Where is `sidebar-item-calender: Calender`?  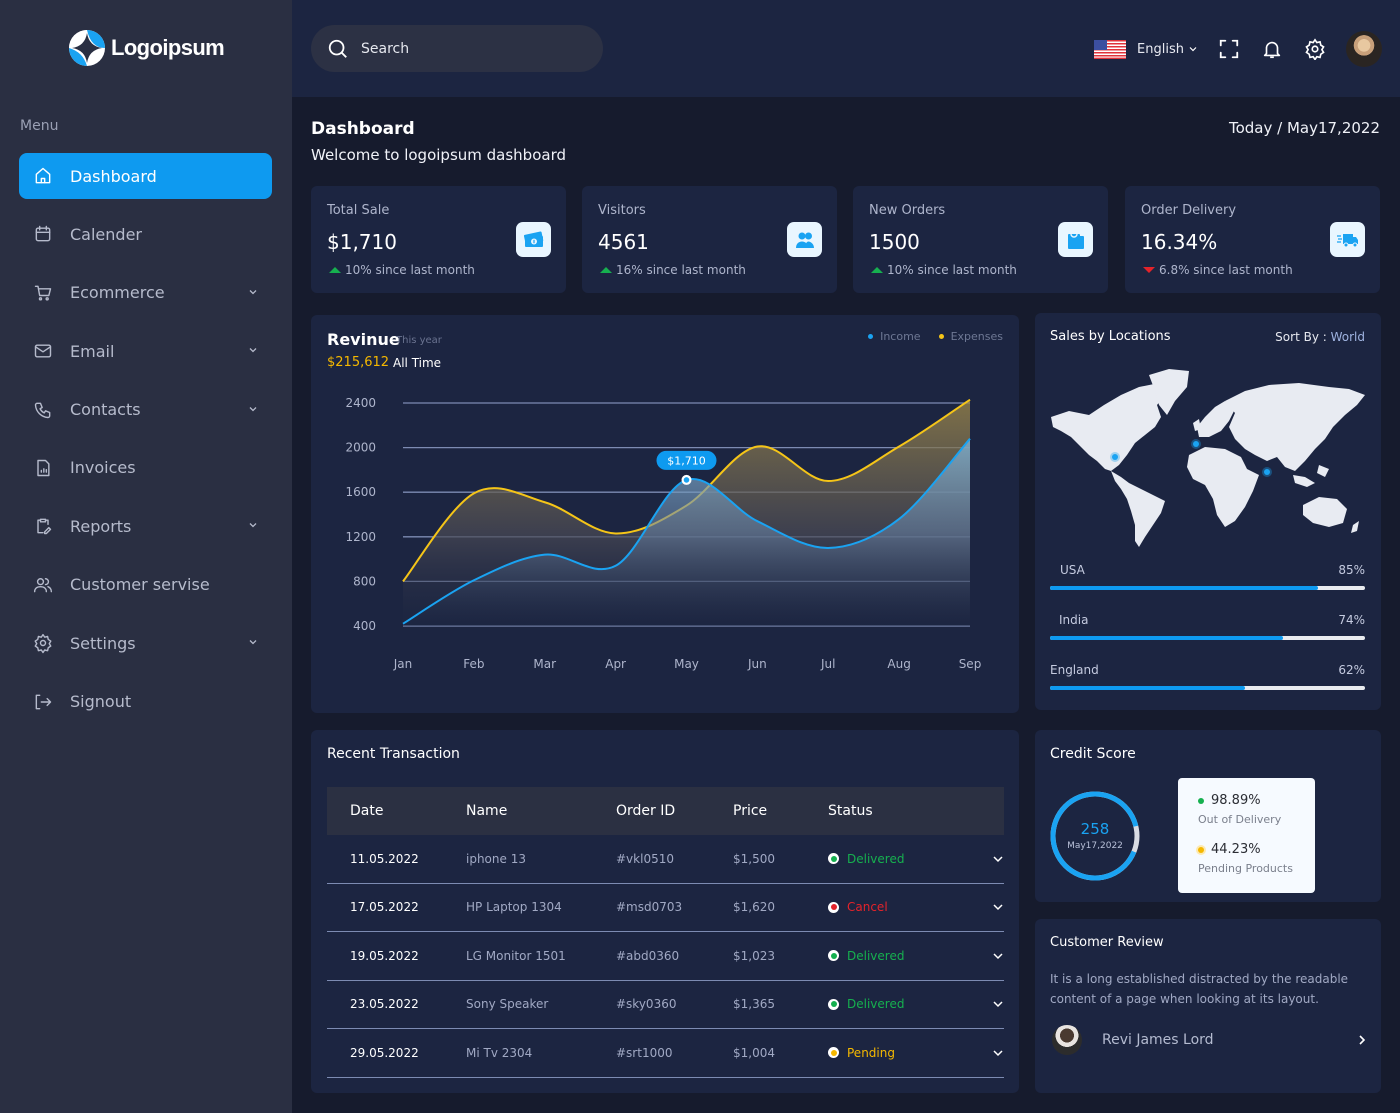 sidebar-item-calender: Calender is located at coordinates (145, 234).